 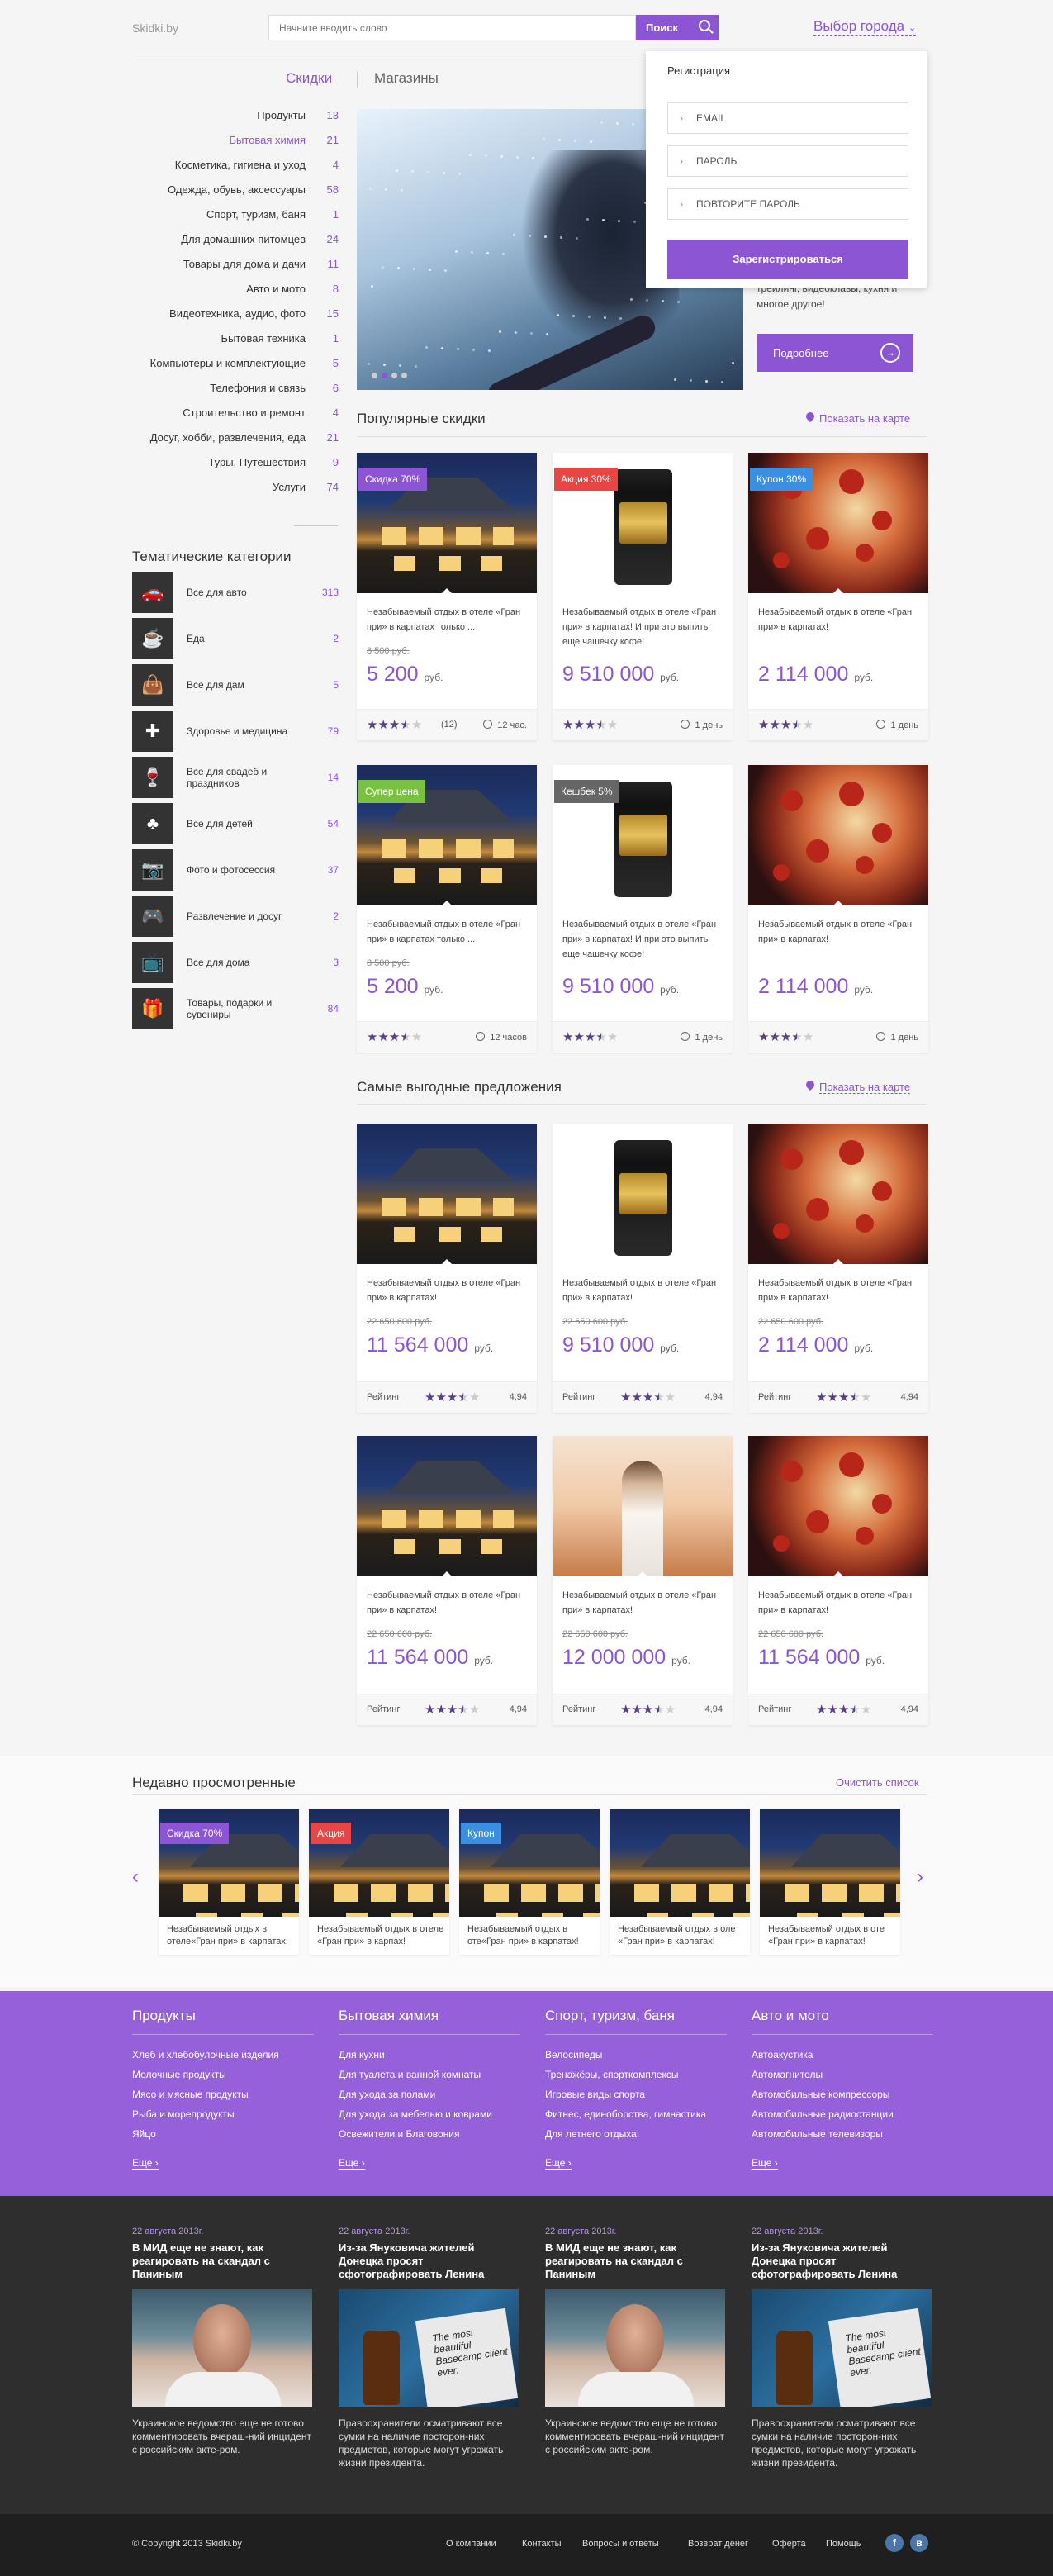 I want to click on category-item: Досуг, хобби, развлечения, еда 21, so click(x=236, y=443).